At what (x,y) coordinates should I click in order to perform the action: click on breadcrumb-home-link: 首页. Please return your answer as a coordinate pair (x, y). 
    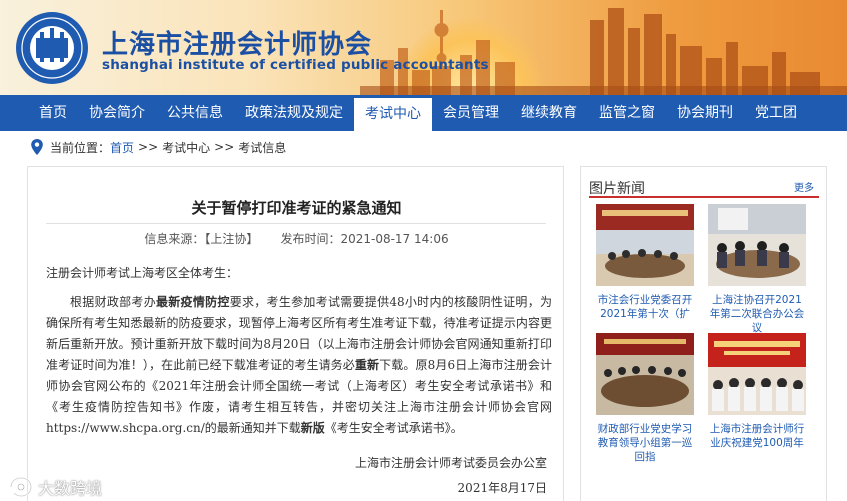
    Looking at the image, I should click on (122, 147).